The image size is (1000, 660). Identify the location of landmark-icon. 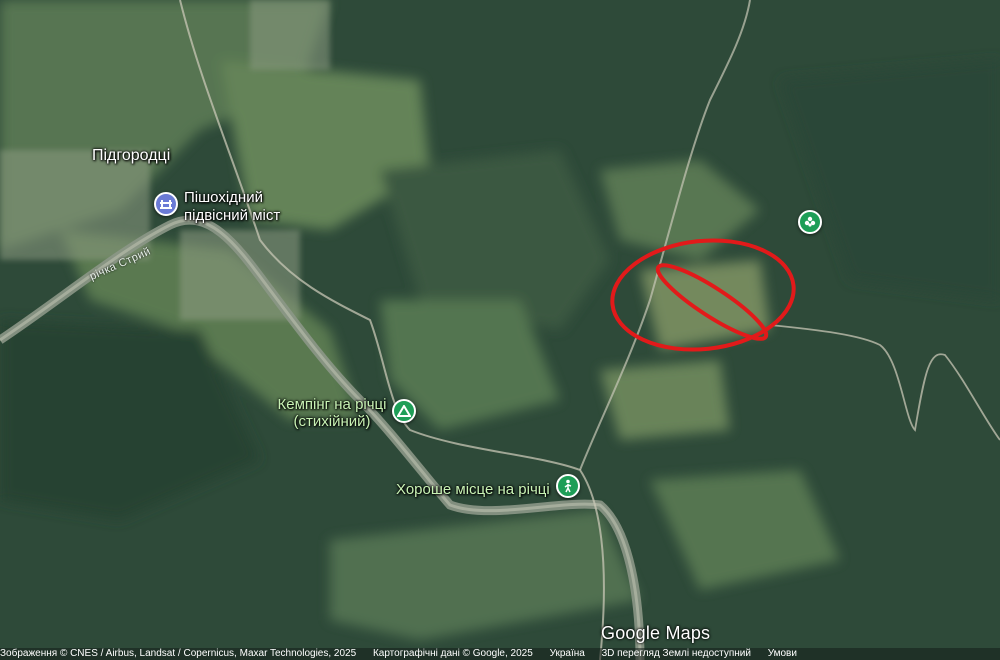
(166, 204).